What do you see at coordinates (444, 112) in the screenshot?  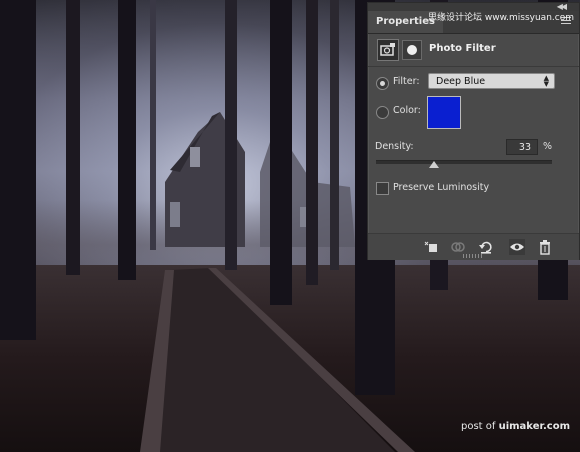 I see `color-swatch` at bounding box center [444, 112].